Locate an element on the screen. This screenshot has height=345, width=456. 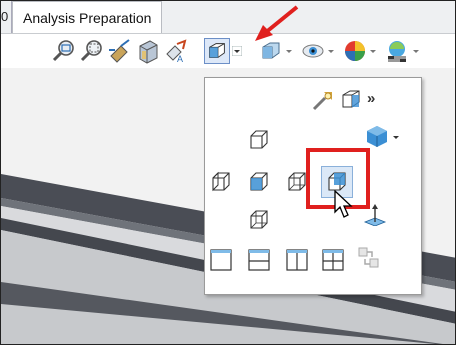
heads-up-view-toolbar: A is located at coordinates (228, 51).